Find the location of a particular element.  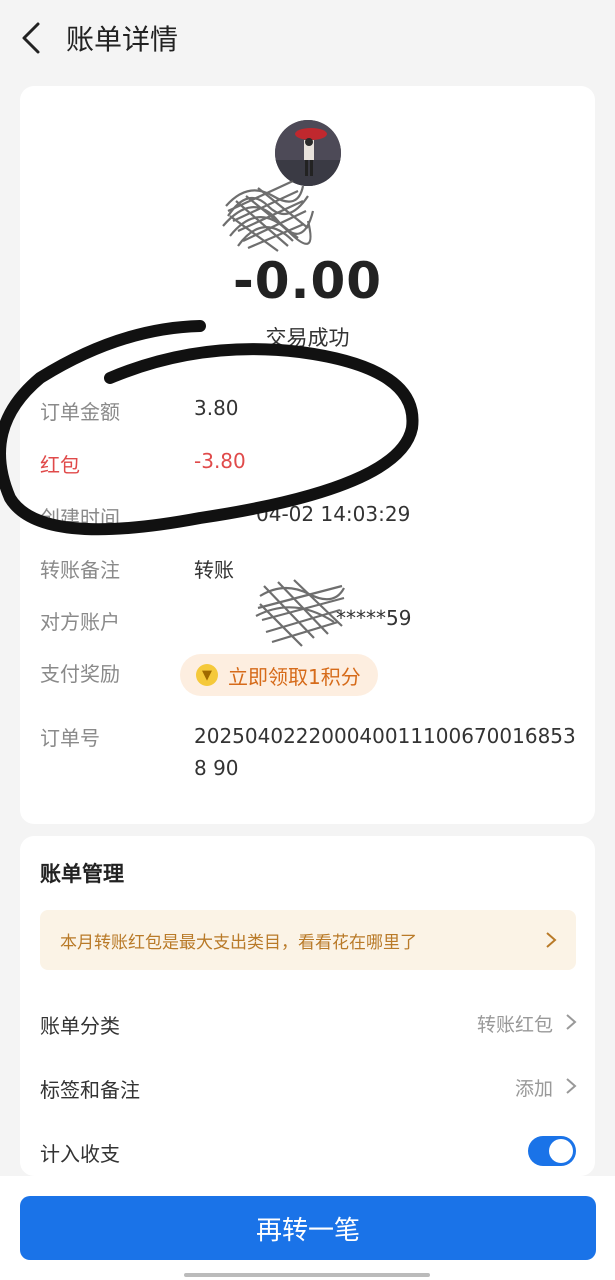

order-amount-label: 订单金额 is located at coordinates (80, 412).